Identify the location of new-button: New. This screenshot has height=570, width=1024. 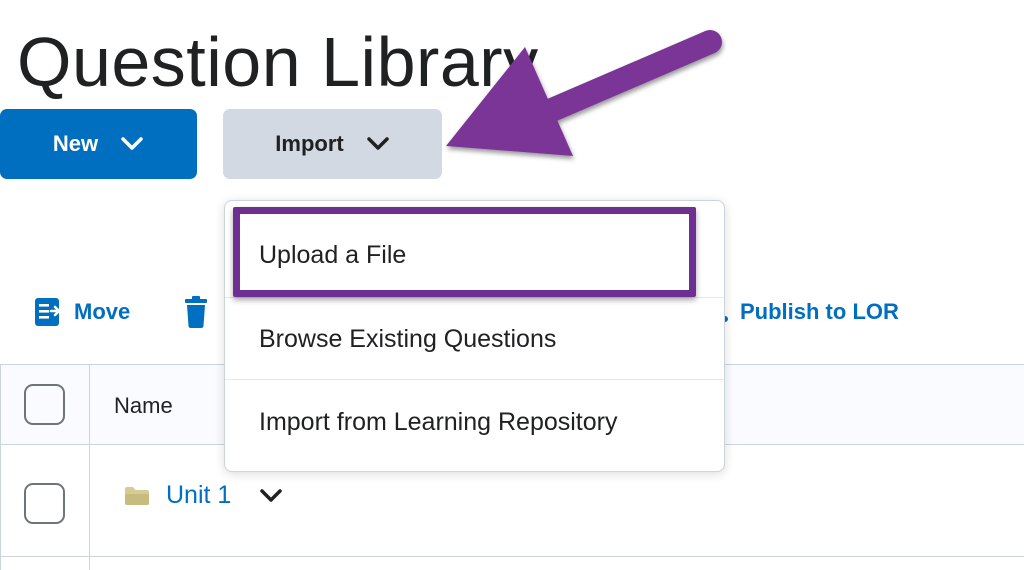
(98, 144).